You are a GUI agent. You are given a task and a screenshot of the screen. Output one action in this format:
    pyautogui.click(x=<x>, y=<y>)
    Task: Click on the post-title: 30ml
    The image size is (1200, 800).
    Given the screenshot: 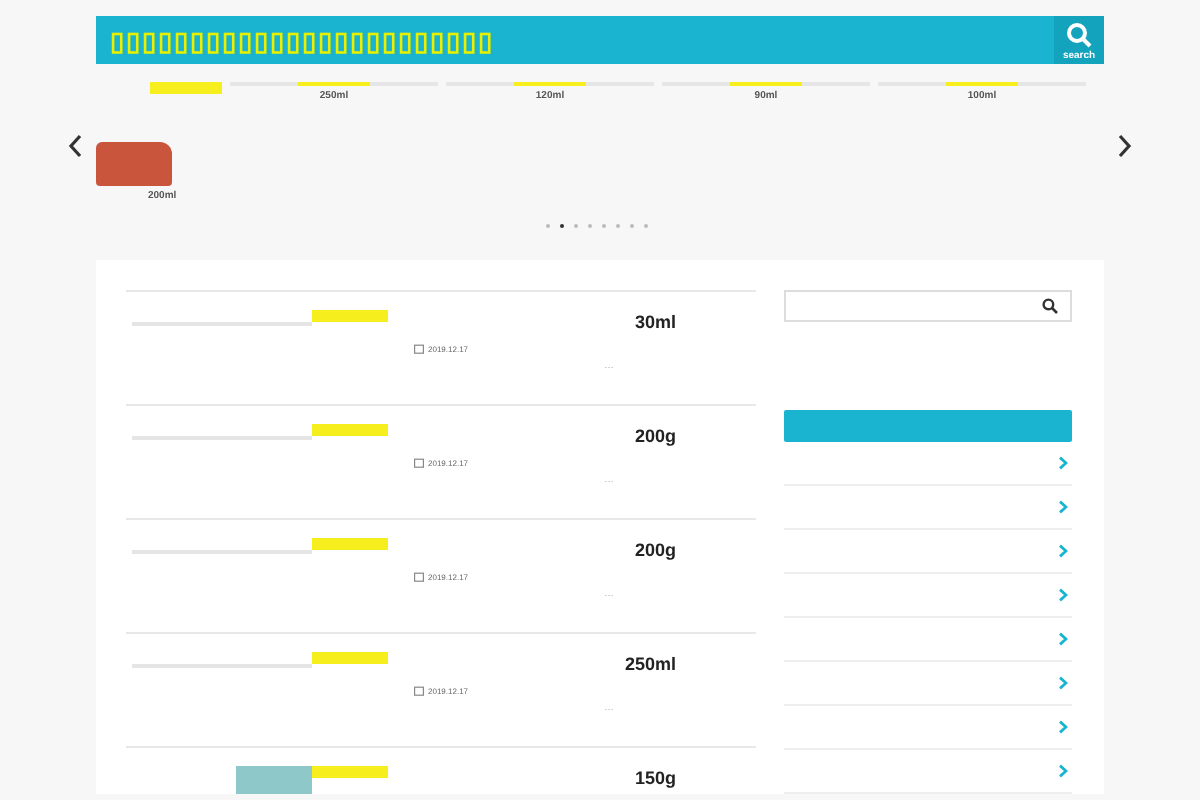 What is the action you would take?
    pyautogui.click(x=655, y=322)
    